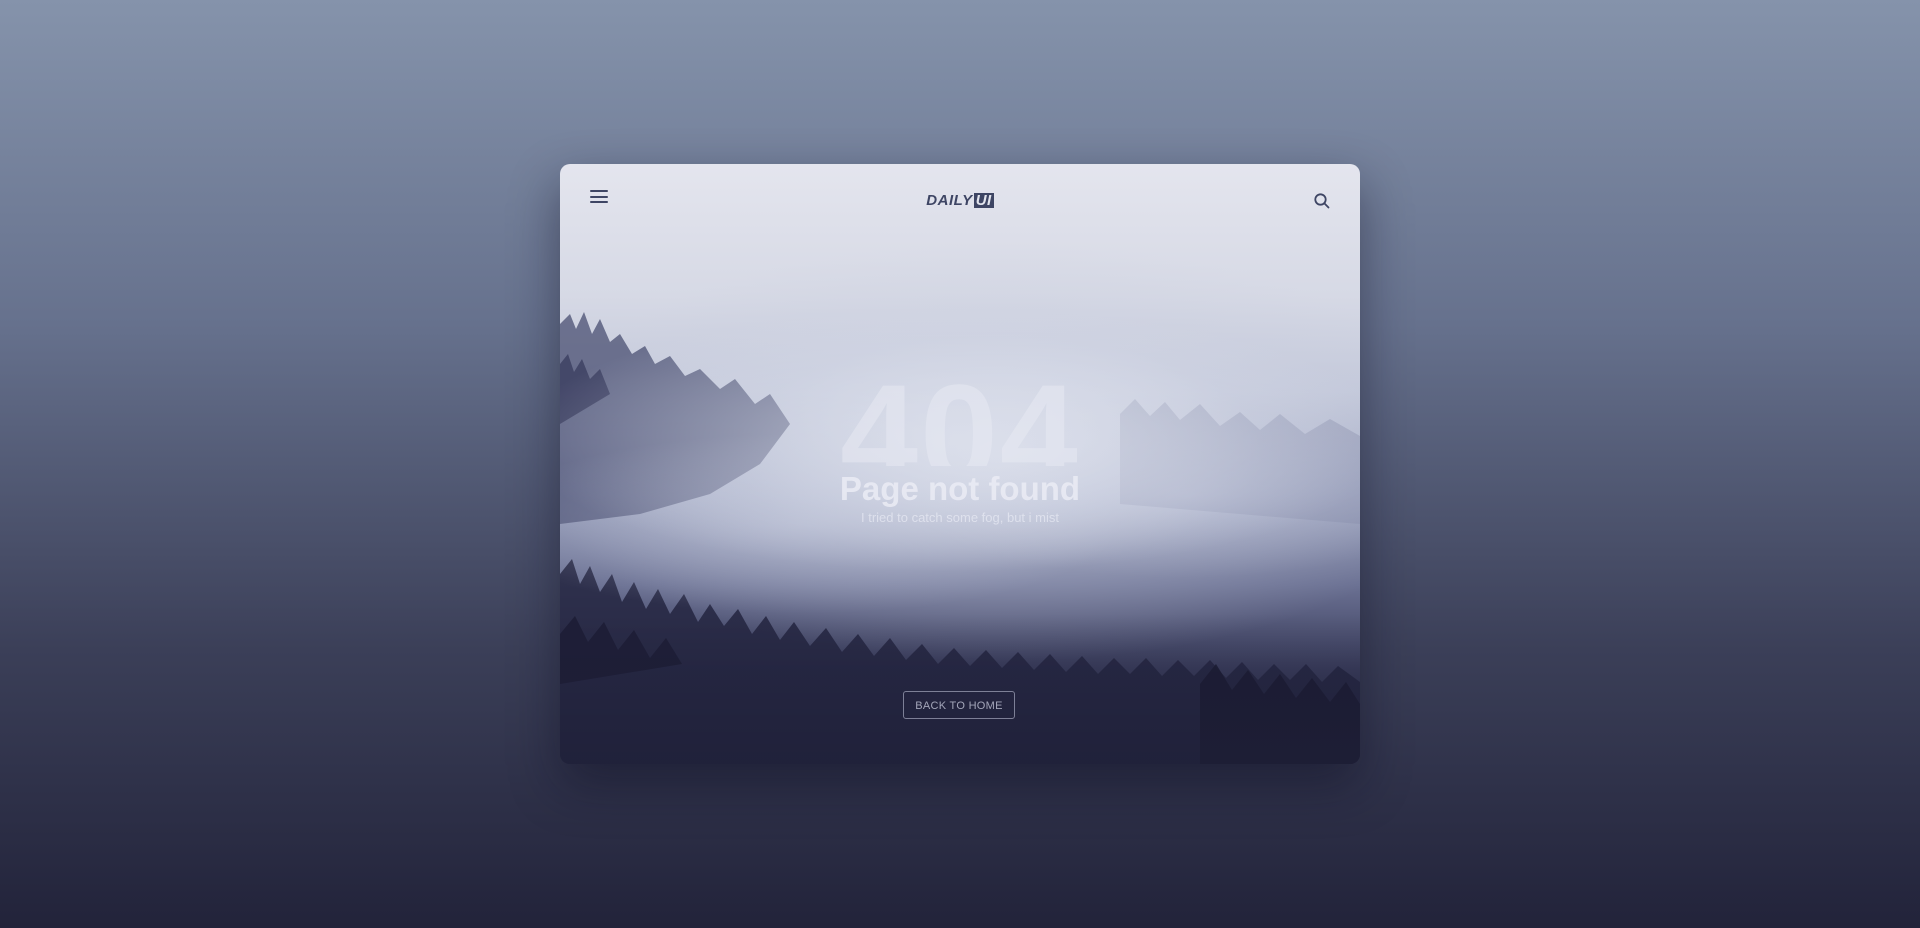 Image resolution: width=1920 pixels, height=928 pixels. I want to click on back-to-home-button: BACK TO HOME, so click(959, 705).